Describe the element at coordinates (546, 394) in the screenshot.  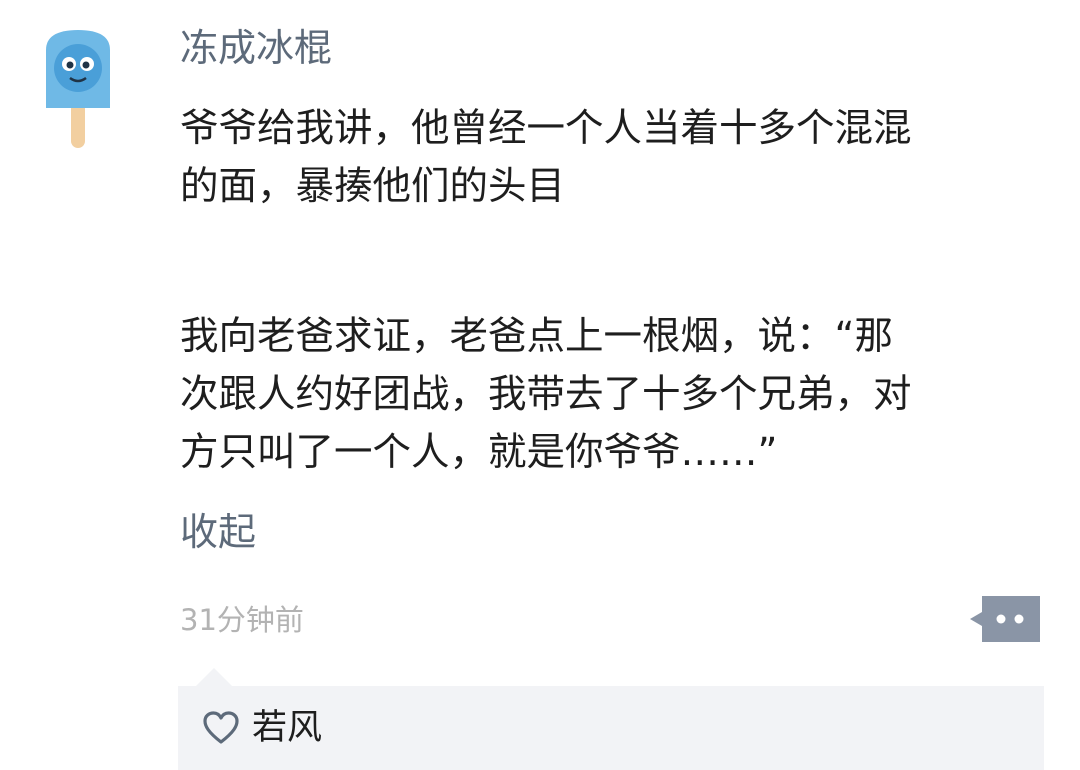
I see `post-text-line: 次跟人约好团战，我带去了十多个兄弟，对` at that location.